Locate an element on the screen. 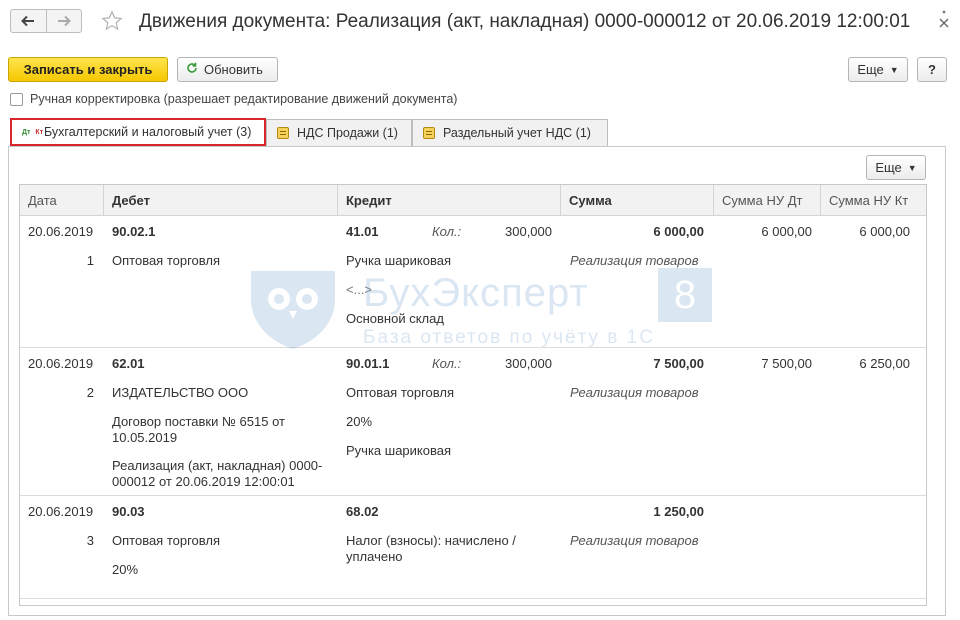 This screenshot has height=620, width=960. arrow-left-icon is located at coordinates (28, 21).